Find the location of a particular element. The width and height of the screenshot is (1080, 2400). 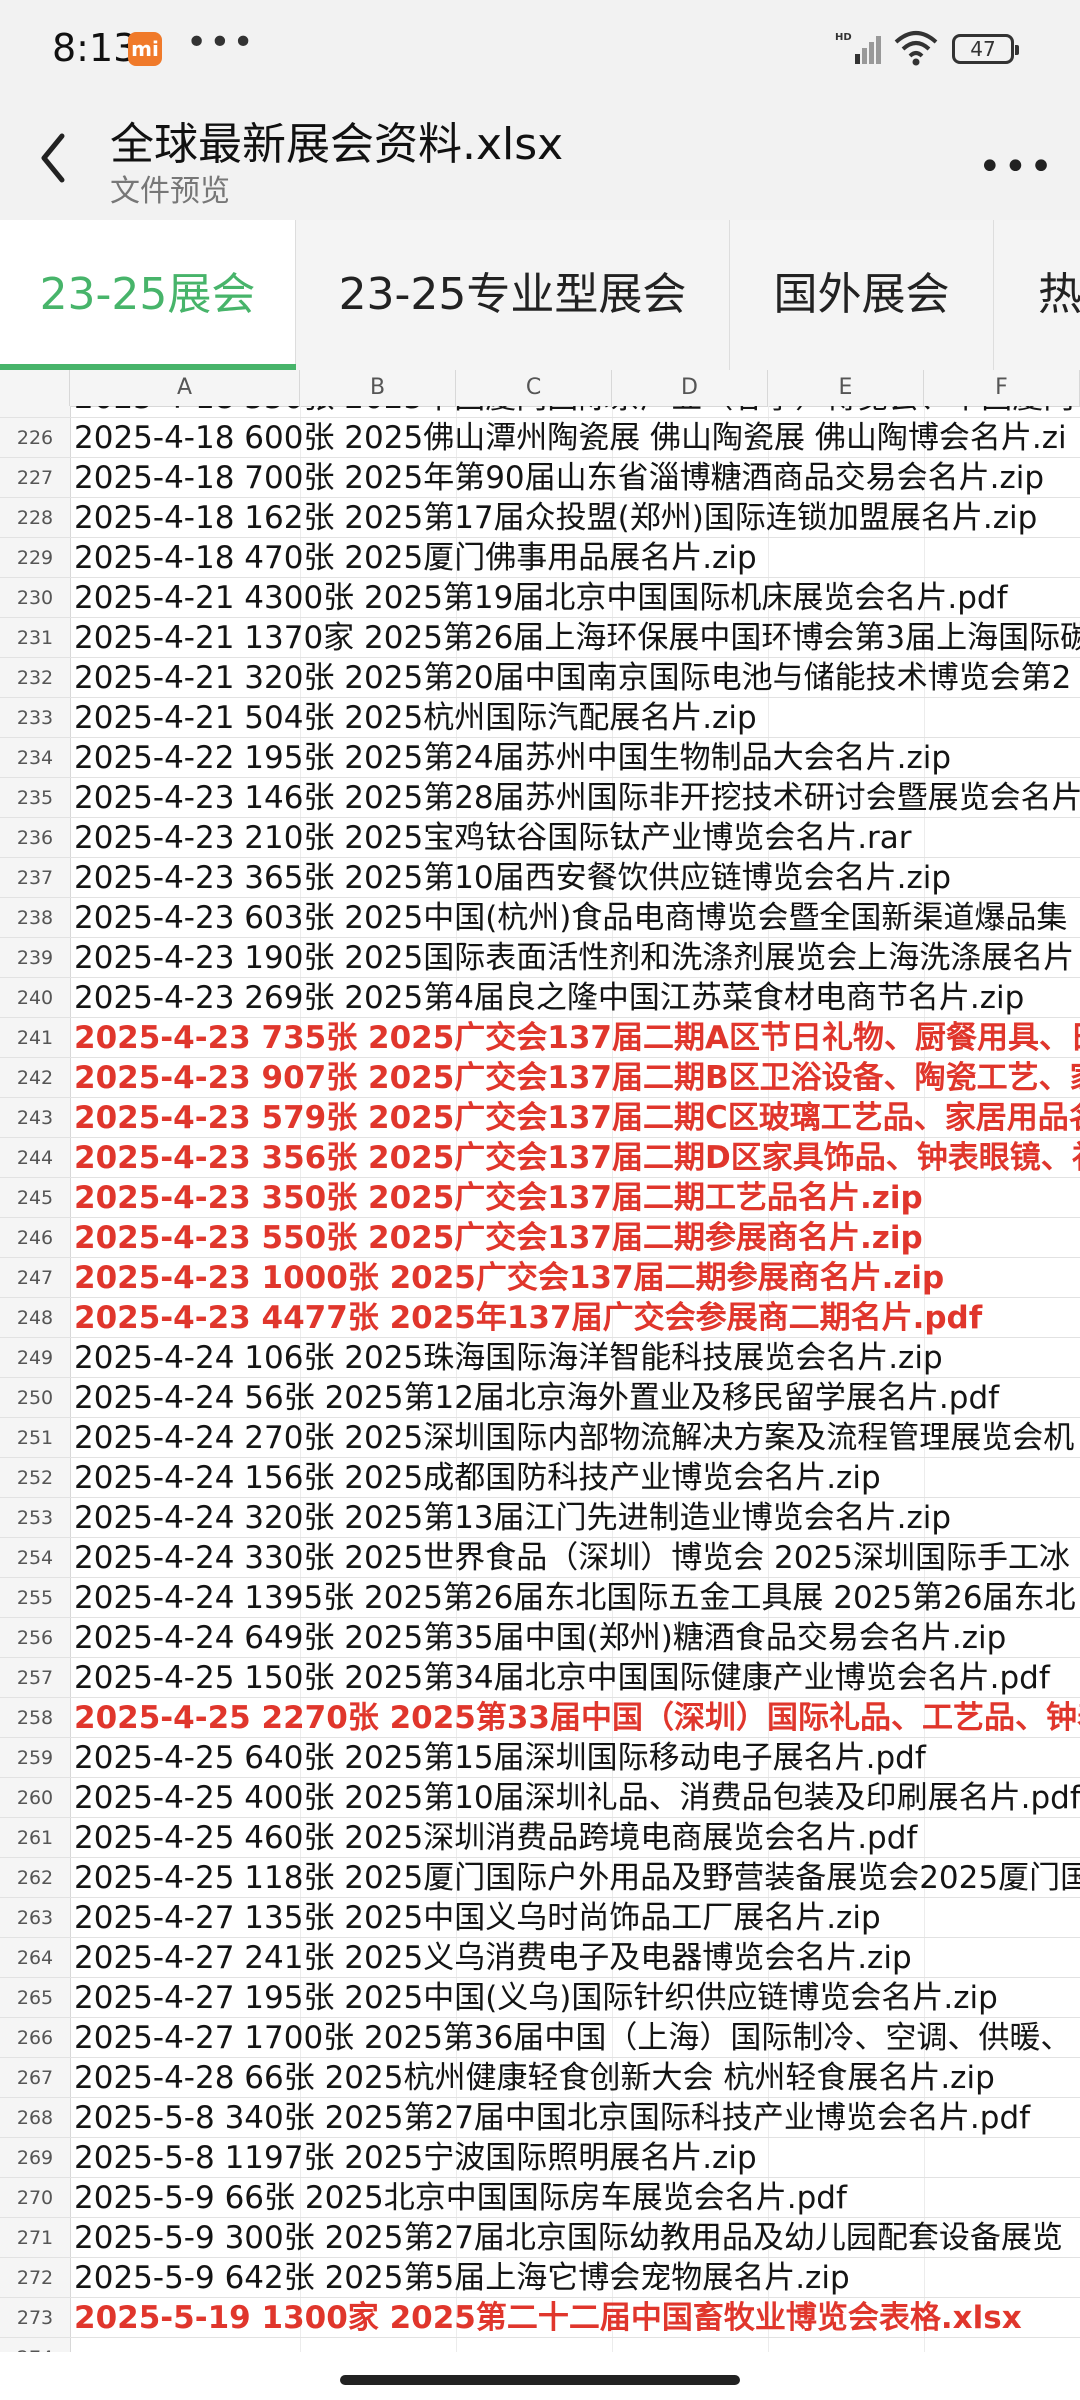

cell-text: 2025-4-23 190张 2025国际表面活性剂和洗涤剂展览会上海洗涤展名片 is located at coordinates (574, 958).